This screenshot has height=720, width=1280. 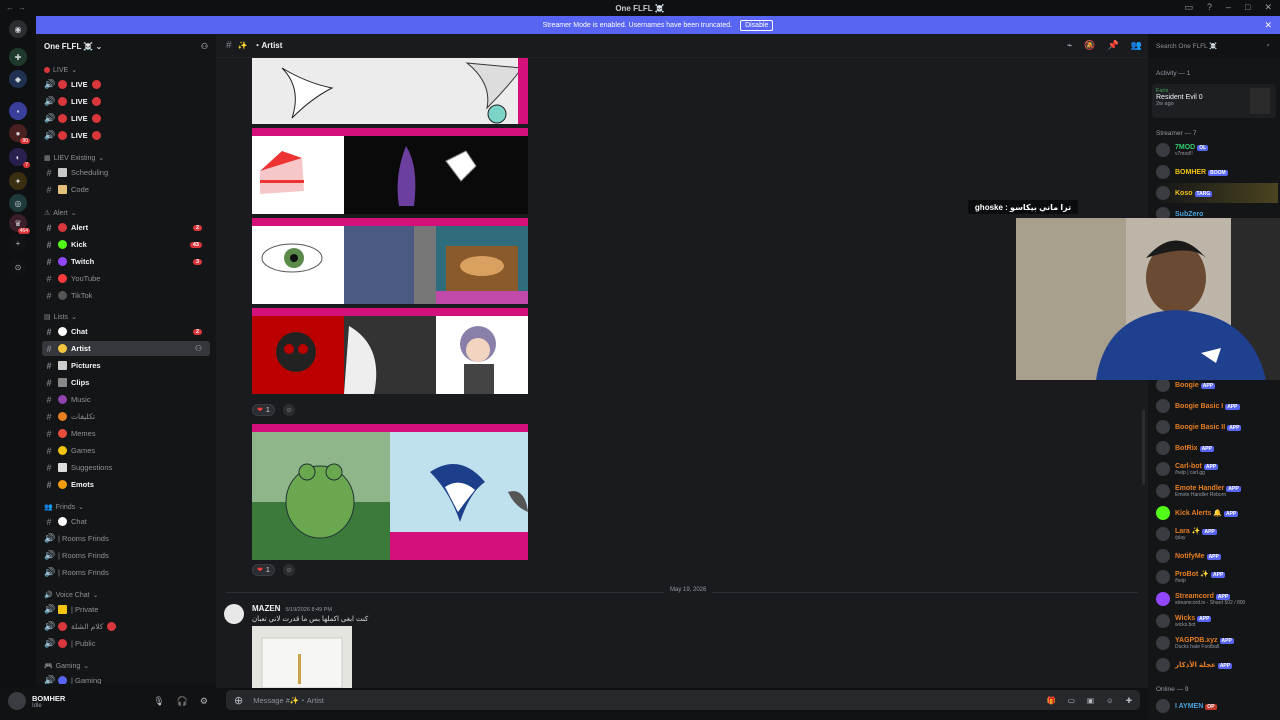 I want to click on category-lists: ▤ Lists ⌄, so click(x=60, y=317).